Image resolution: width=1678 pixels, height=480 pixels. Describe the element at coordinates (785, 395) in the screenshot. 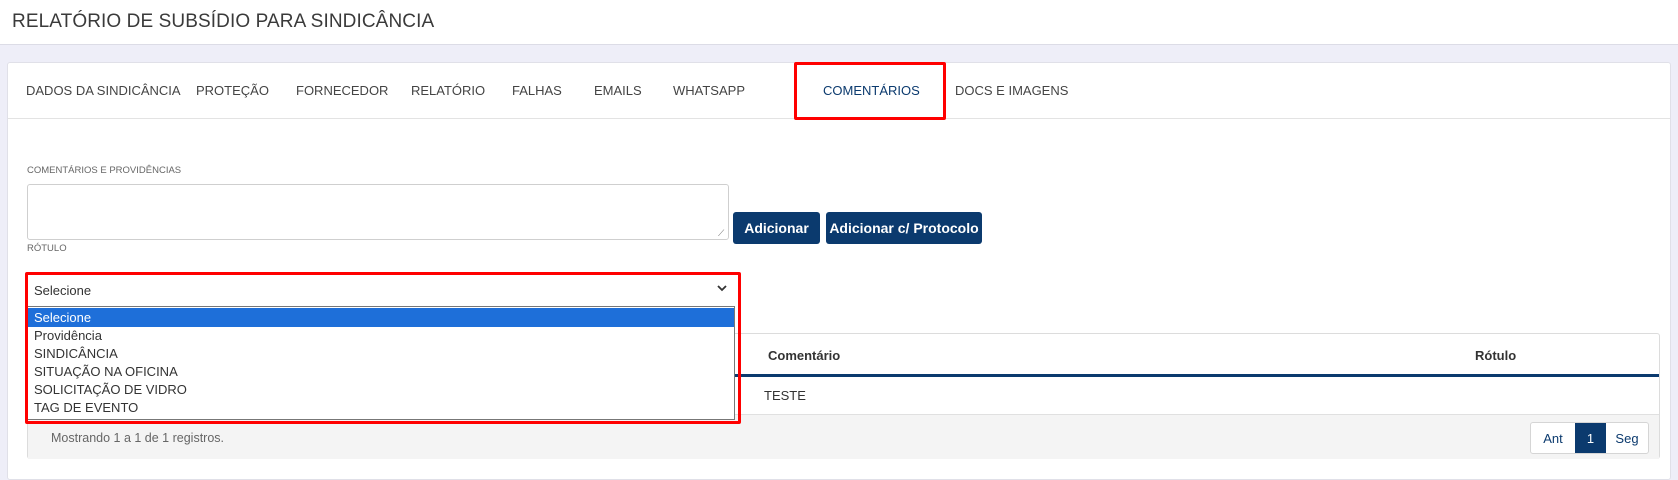

I see `cell-comentario: TESTE` at that location.